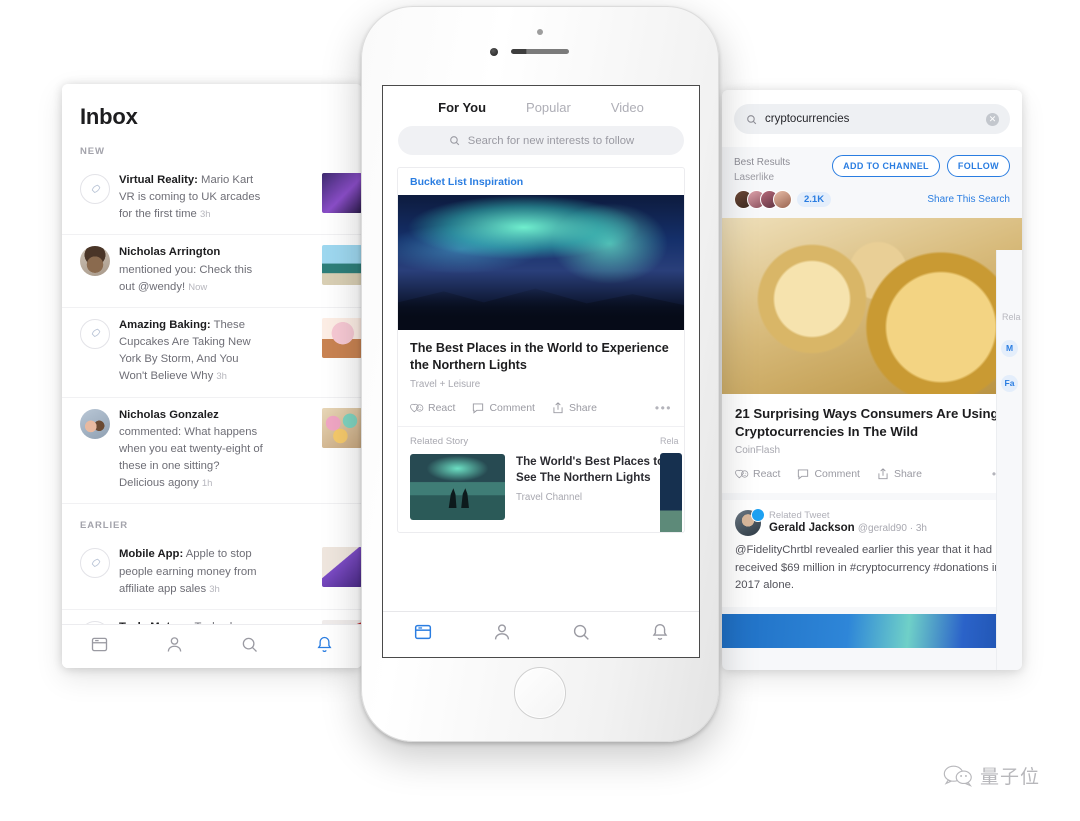 This screenshot has height=821, width=1080. What do you see at coordinates (762, 162) in the screenshot?
I see `best-results-label: Best Results` at bounding box center [762, 162].